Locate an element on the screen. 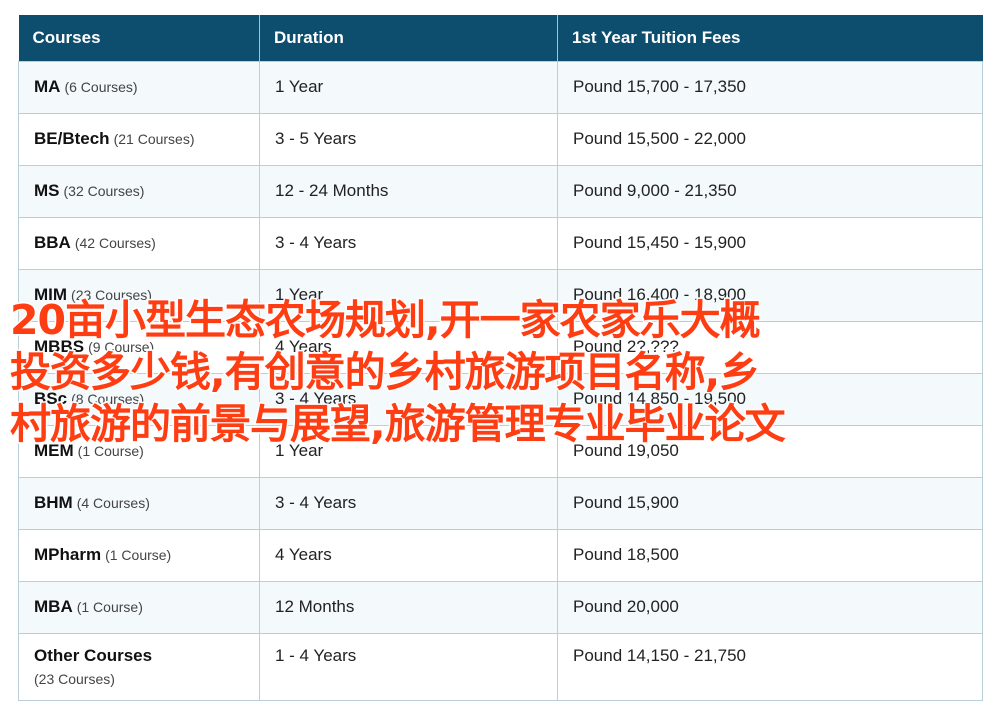 The width and height of the screenshot is (1001, 720). course-name: BE/Btech is located at coordinates (72, 138).